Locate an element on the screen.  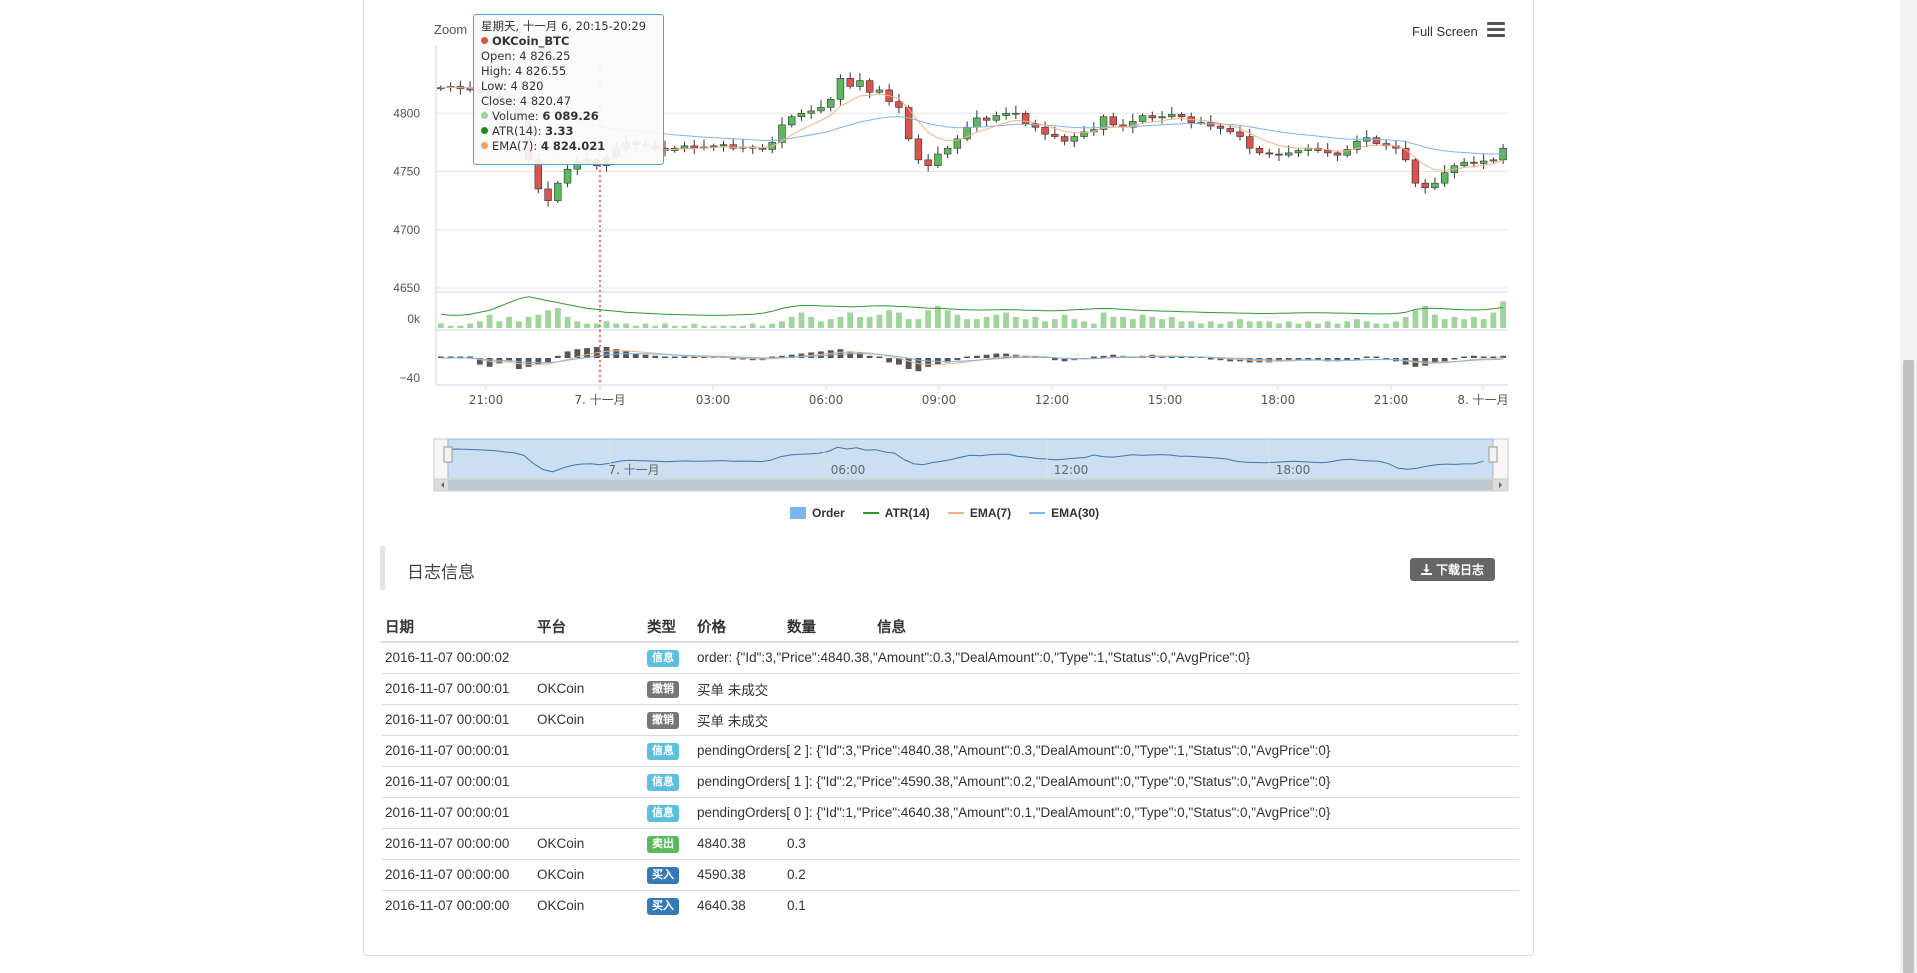
log-cell-price: 买单 未成交 is located at coordinates (1106, 719).